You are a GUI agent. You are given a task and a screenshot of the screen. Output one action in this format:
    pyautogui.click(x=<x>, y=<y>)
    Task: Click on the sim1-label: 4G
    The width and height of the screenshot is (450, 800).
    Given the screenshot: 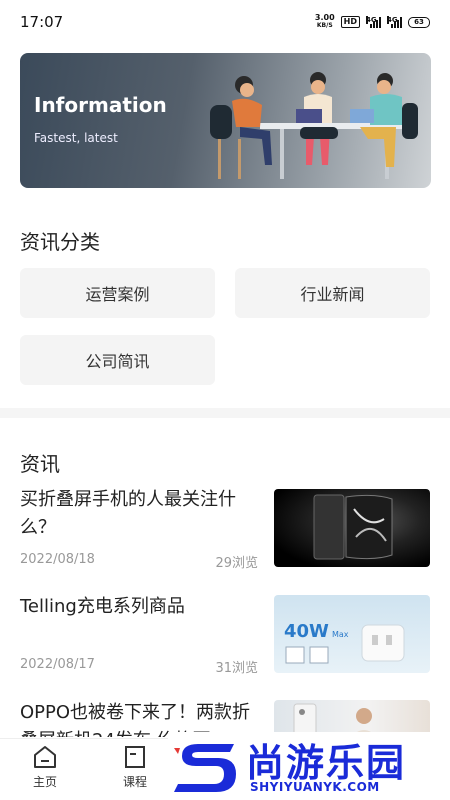 What is the action you would take?
    pyautogui.click(x=371, y=20)
    